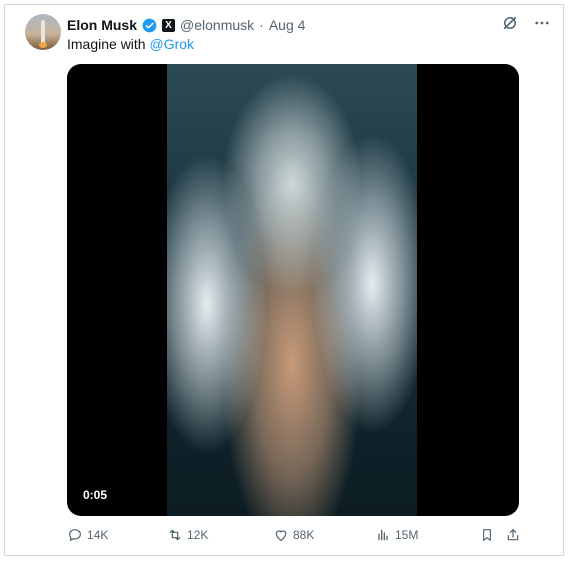  I want to click on like-count: 88K, so click(304, 535).